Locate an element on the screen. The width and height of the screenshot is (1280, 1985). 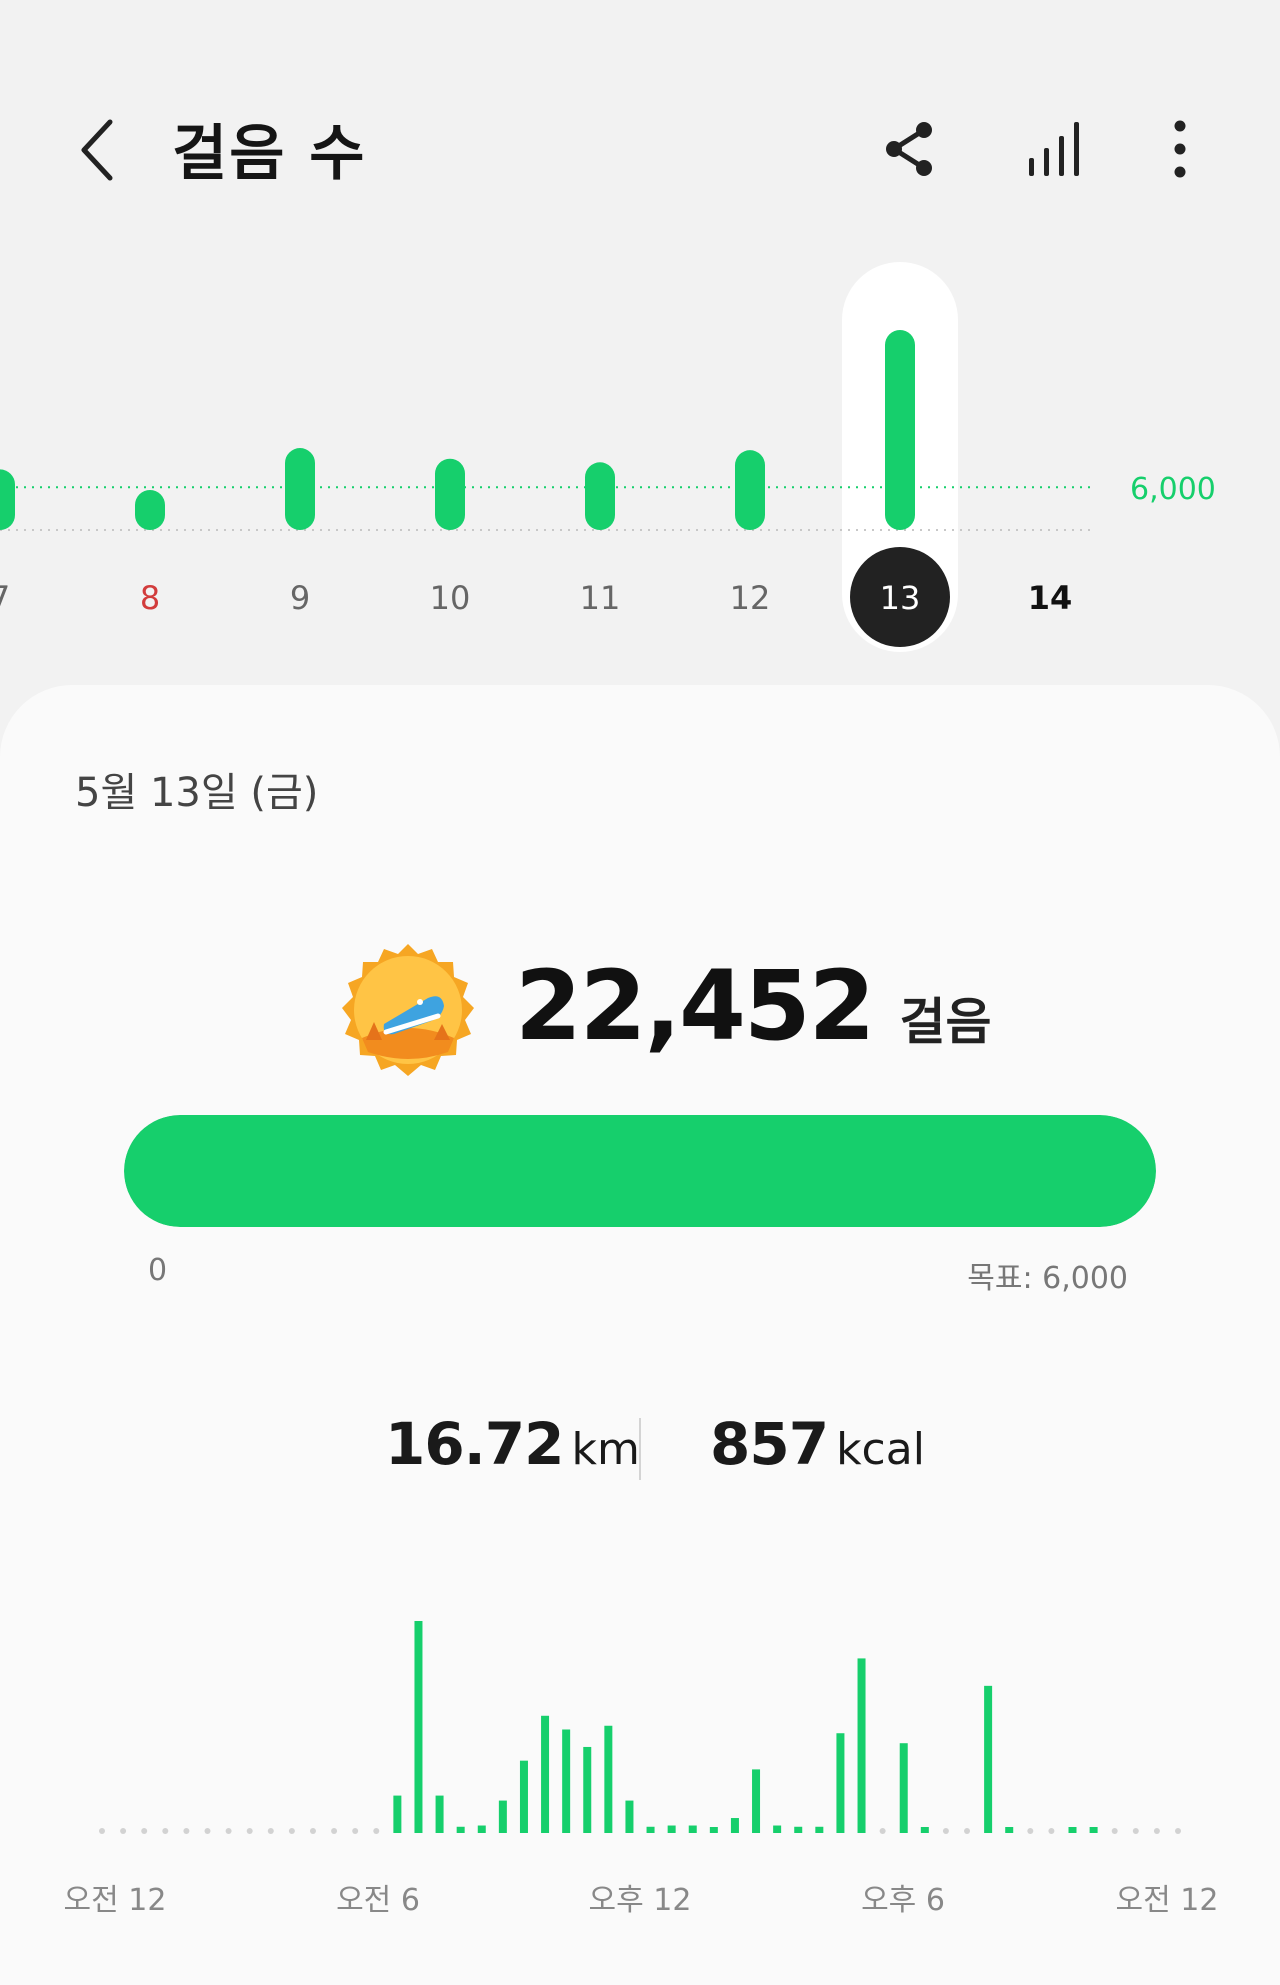
day-label-11: 11 is located at coordinates (600, 598).